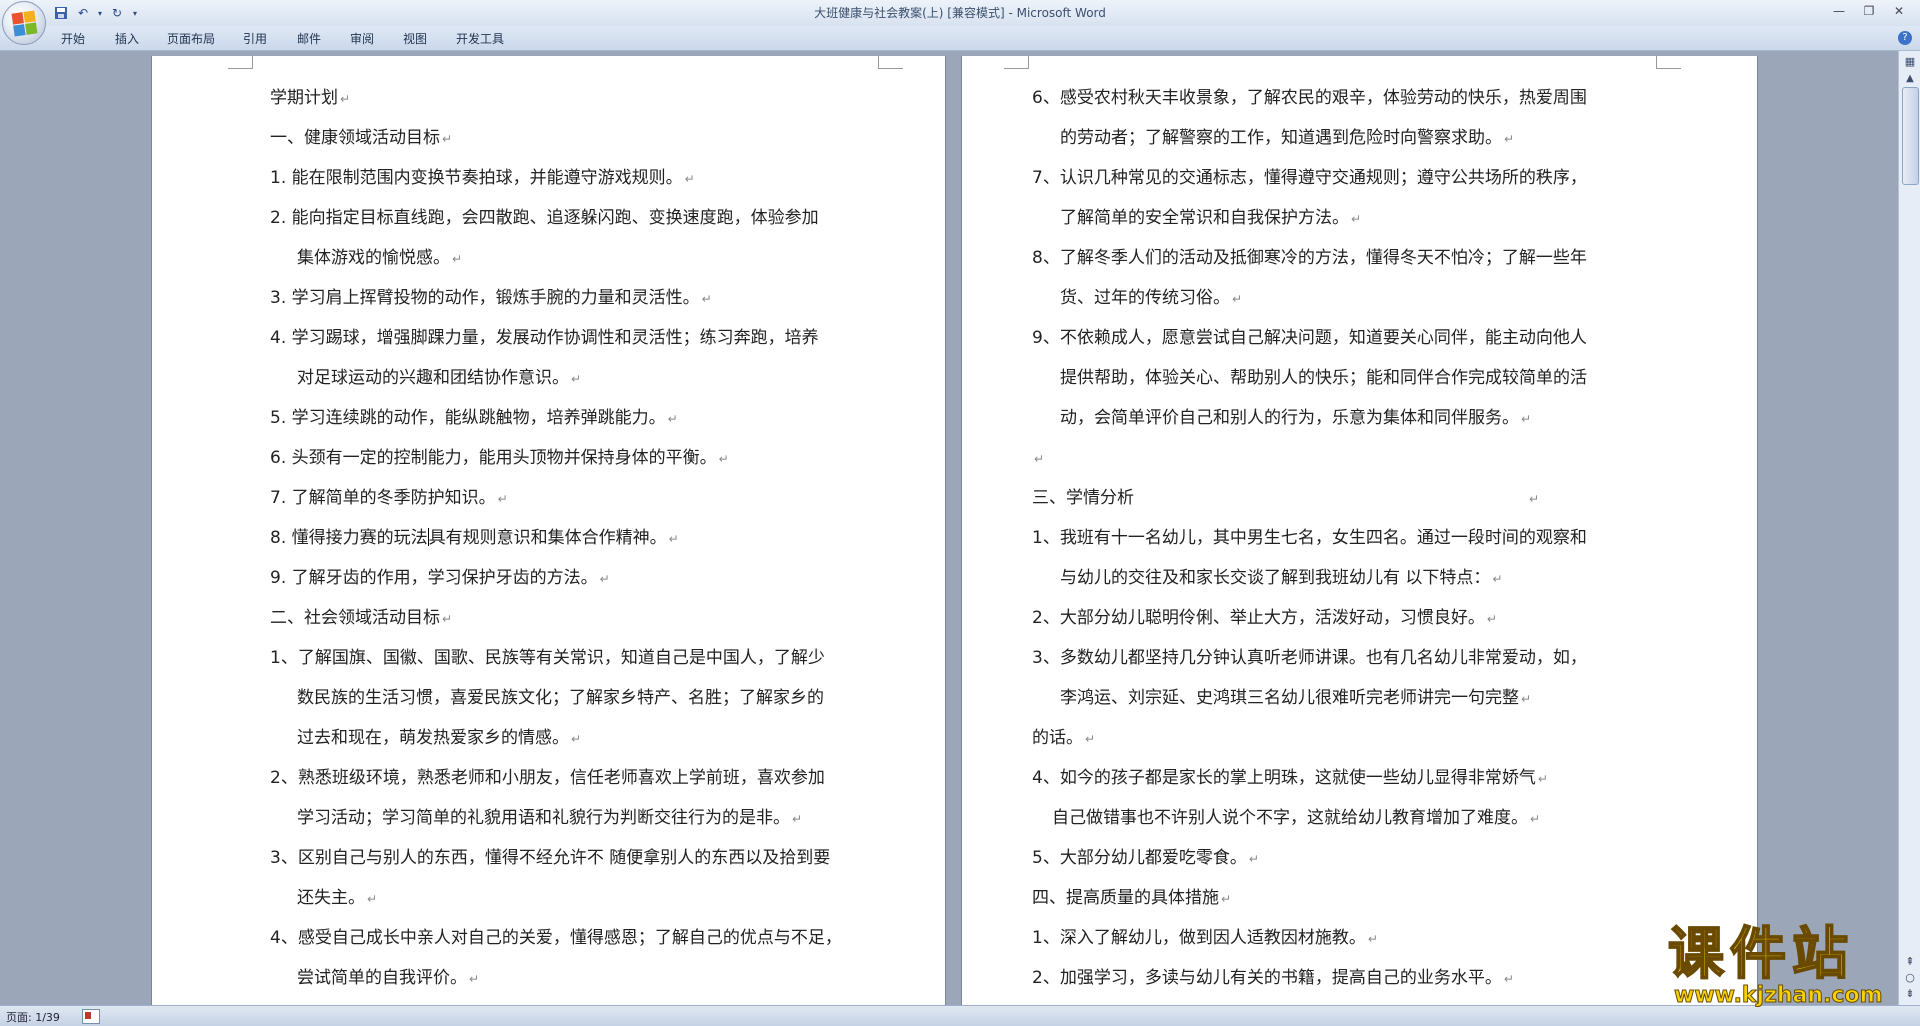 The image size is (1920, 1026). I want to click on maximize-icon: ❐, so click(1869, 11).